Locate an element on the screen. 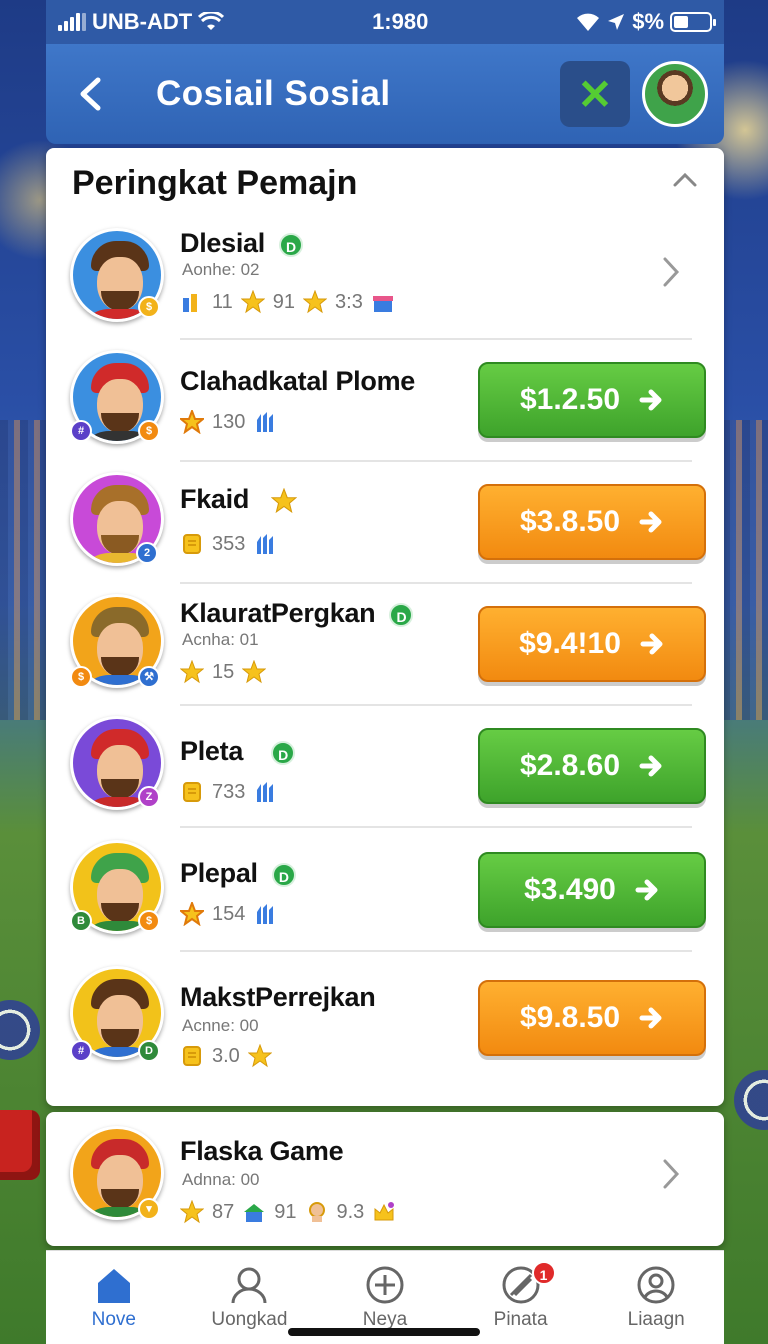  app-header: Cosiail Sosial ✕ is located at coordinates (385, 94).